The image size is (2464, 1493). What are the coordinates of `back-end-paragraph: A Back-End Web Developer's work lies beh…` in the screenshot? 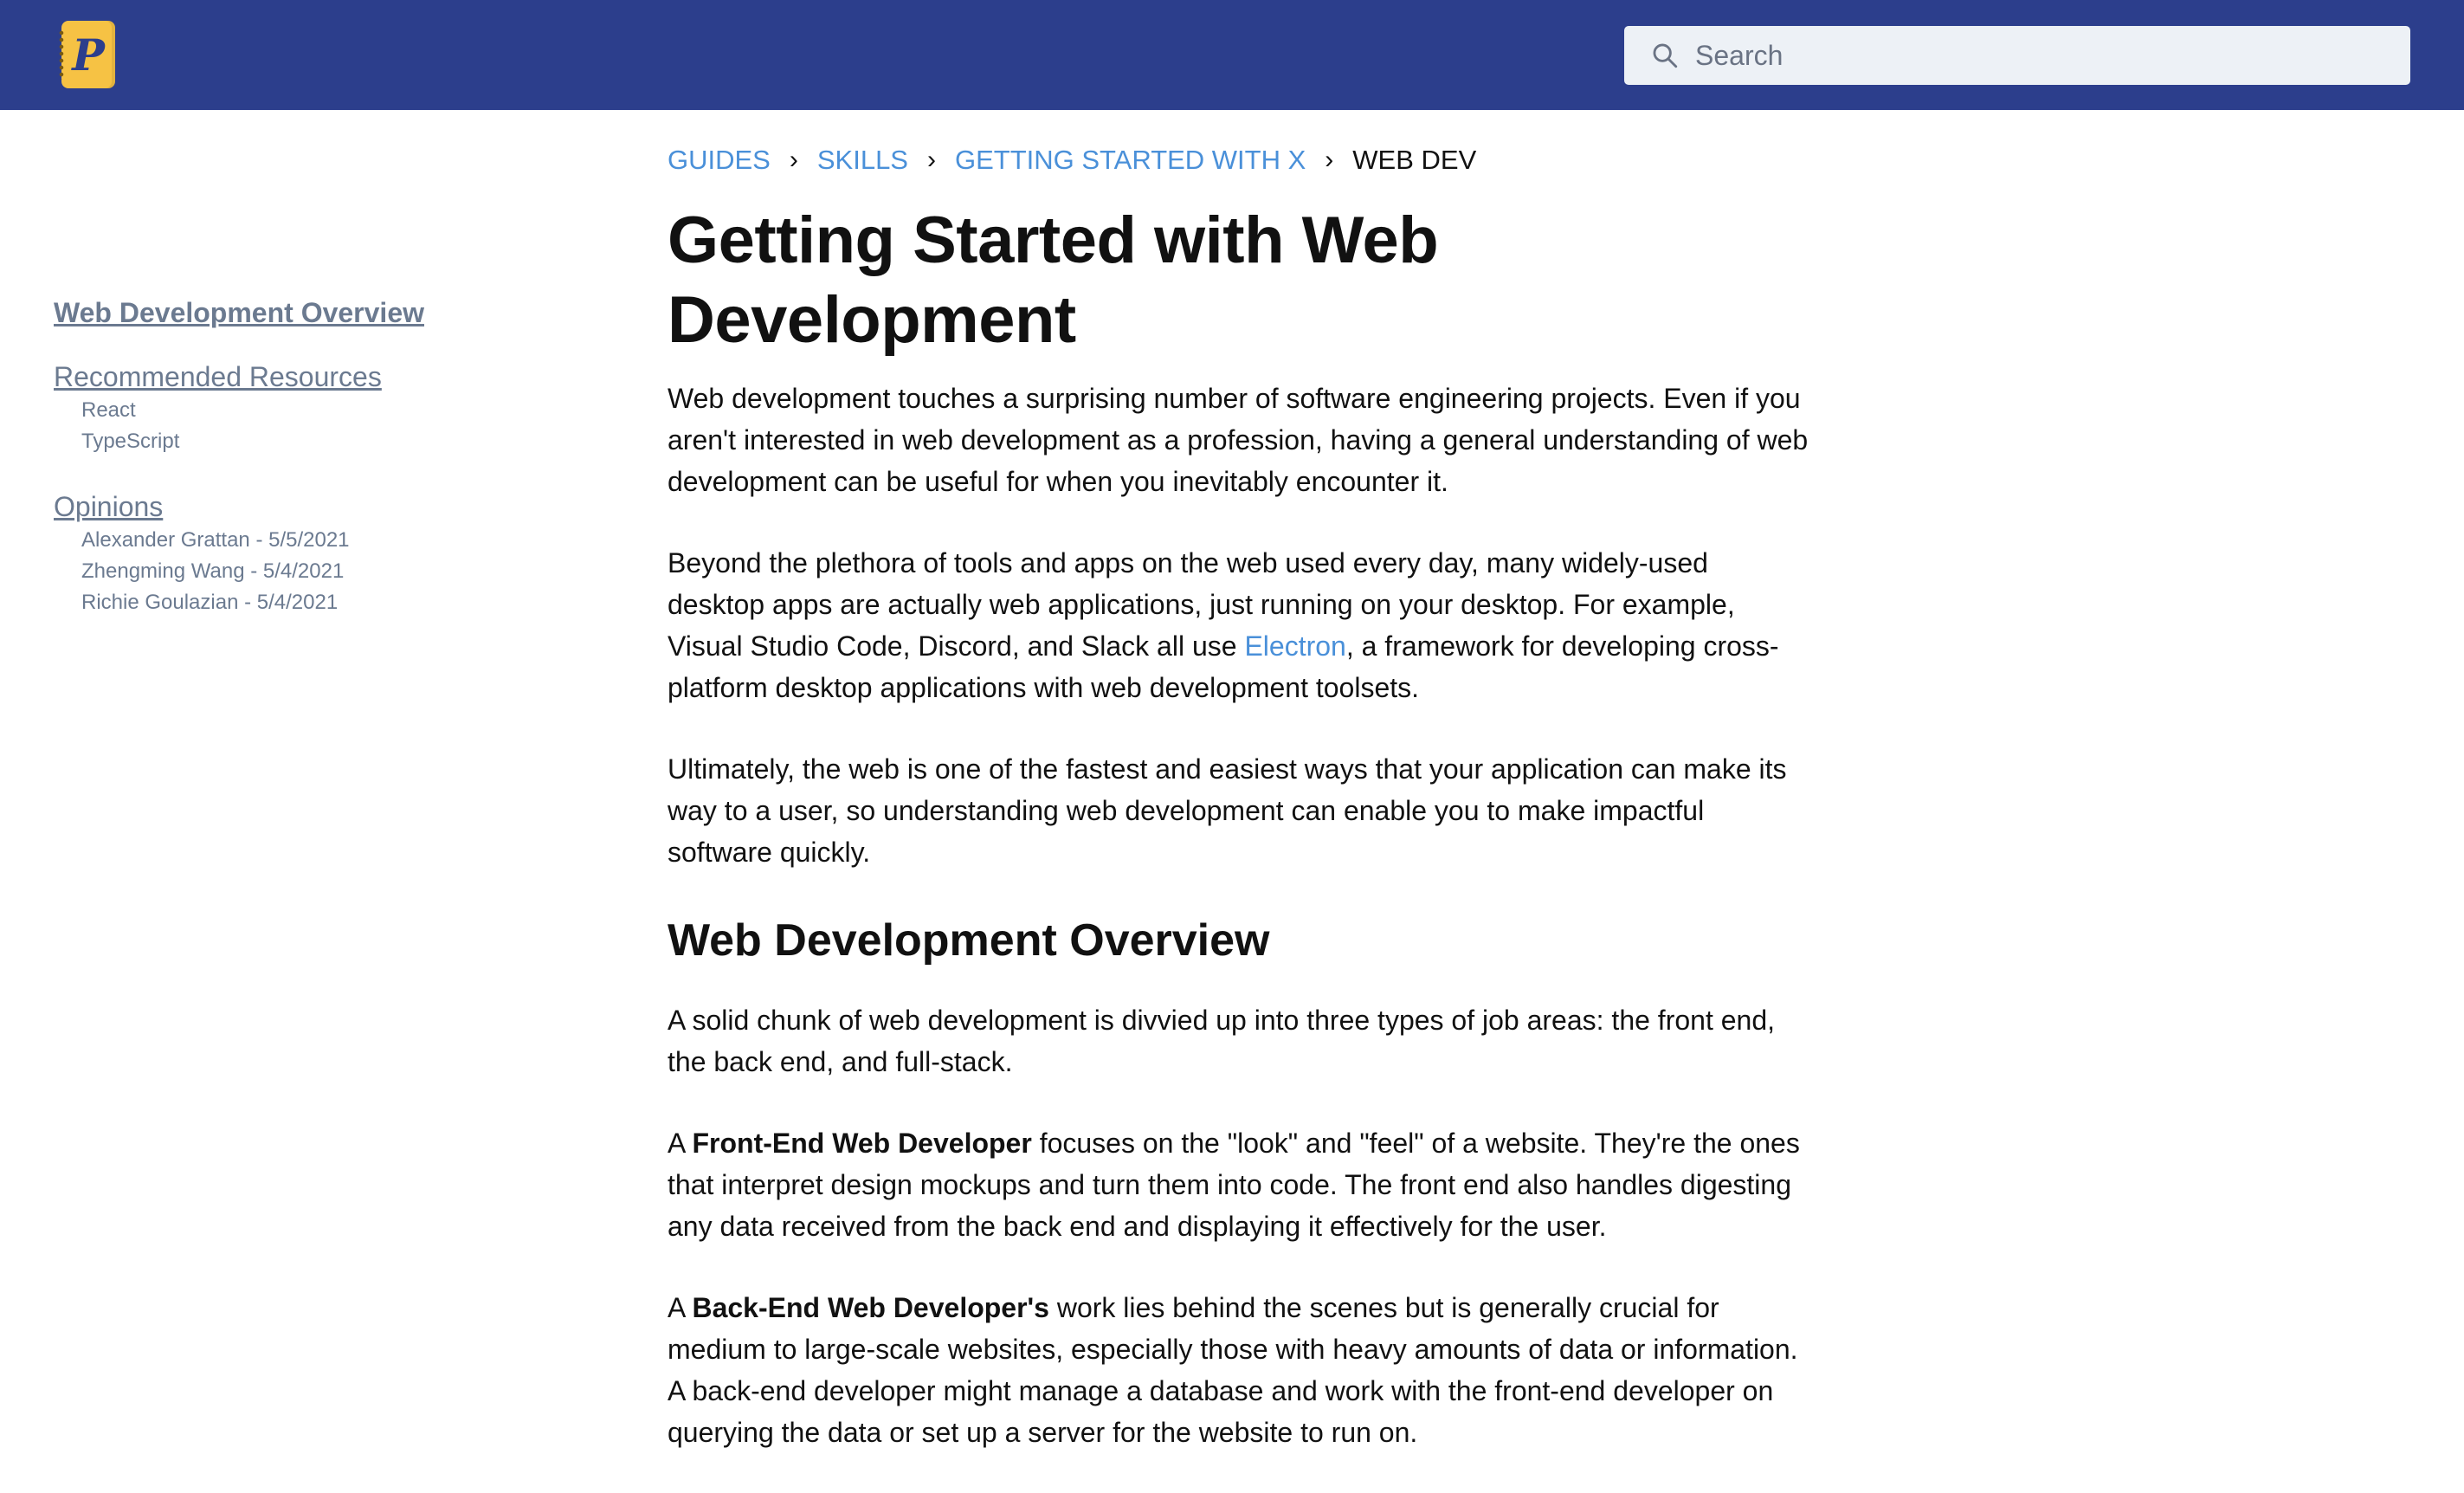 It's located at (1239, 1370).